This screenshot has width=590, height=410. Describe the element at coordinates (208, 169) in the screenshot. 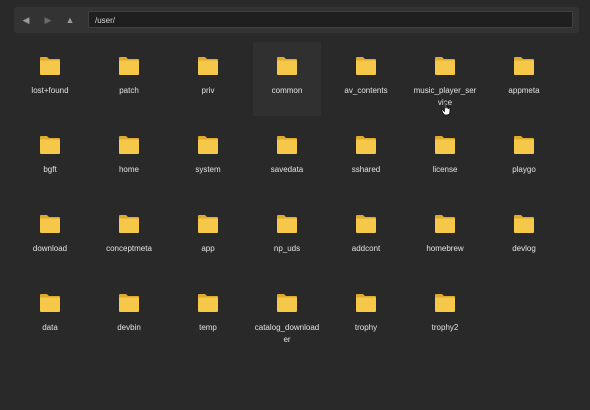

I see `folder-label: system` at that location.